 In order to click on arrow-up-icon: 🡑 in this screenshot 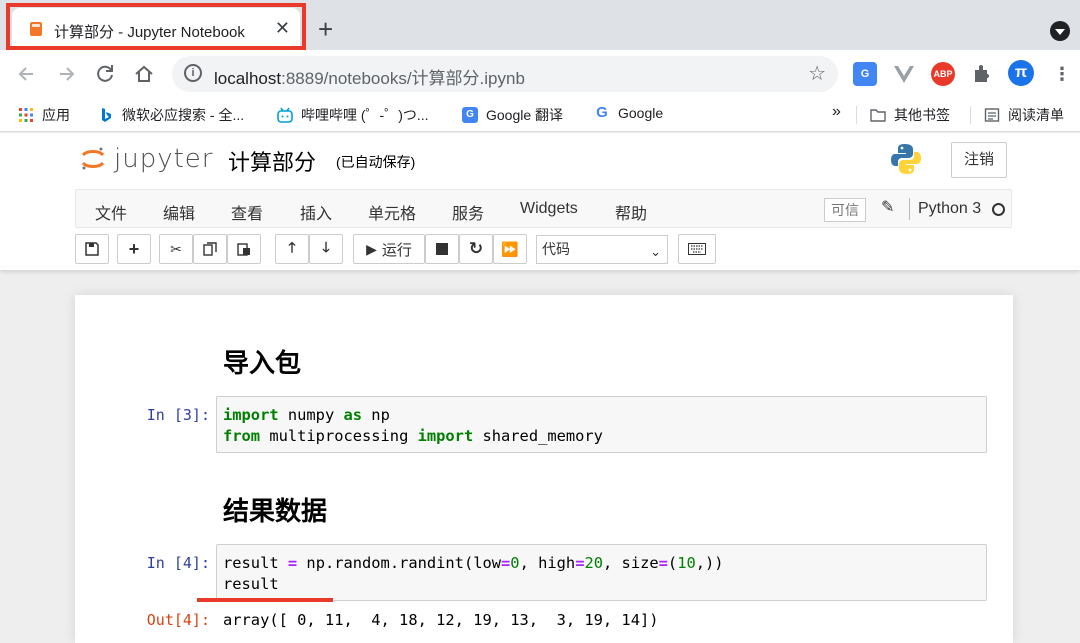, I will do `click(292, 247)`.